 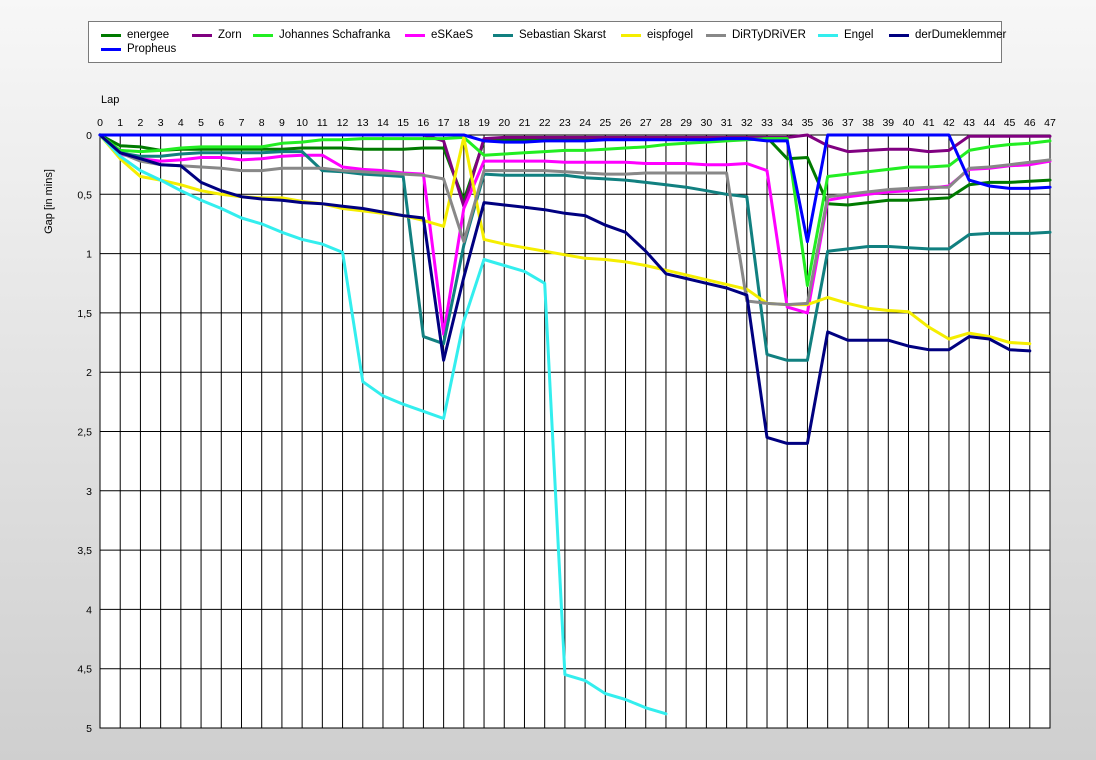 What do you see at coordinates (605, 123) in the screenshot?
I see `x-tick-label: 25` at bounding box center [605, 123].